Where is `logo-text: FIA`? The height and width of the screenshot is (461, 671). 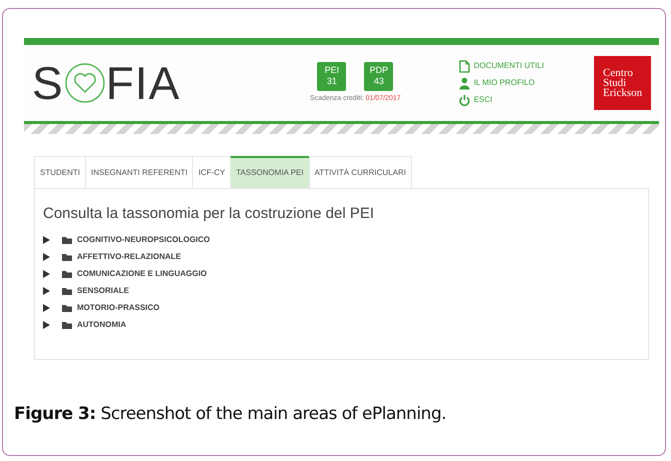
logo-text: FIA is located at coordinates (143, 83).